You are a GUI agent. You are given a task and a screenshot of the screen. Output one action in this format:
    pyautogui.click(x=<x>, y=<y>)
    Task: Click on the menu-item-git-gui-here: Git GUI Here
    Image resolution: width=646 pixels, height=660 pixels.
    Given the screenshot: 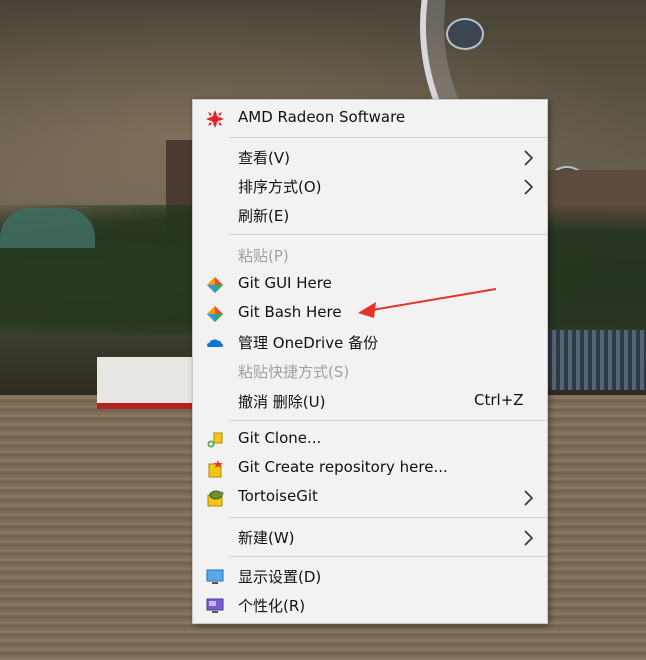 What is the action you would take?
    pyautogui.click(x=370, y=284)
    